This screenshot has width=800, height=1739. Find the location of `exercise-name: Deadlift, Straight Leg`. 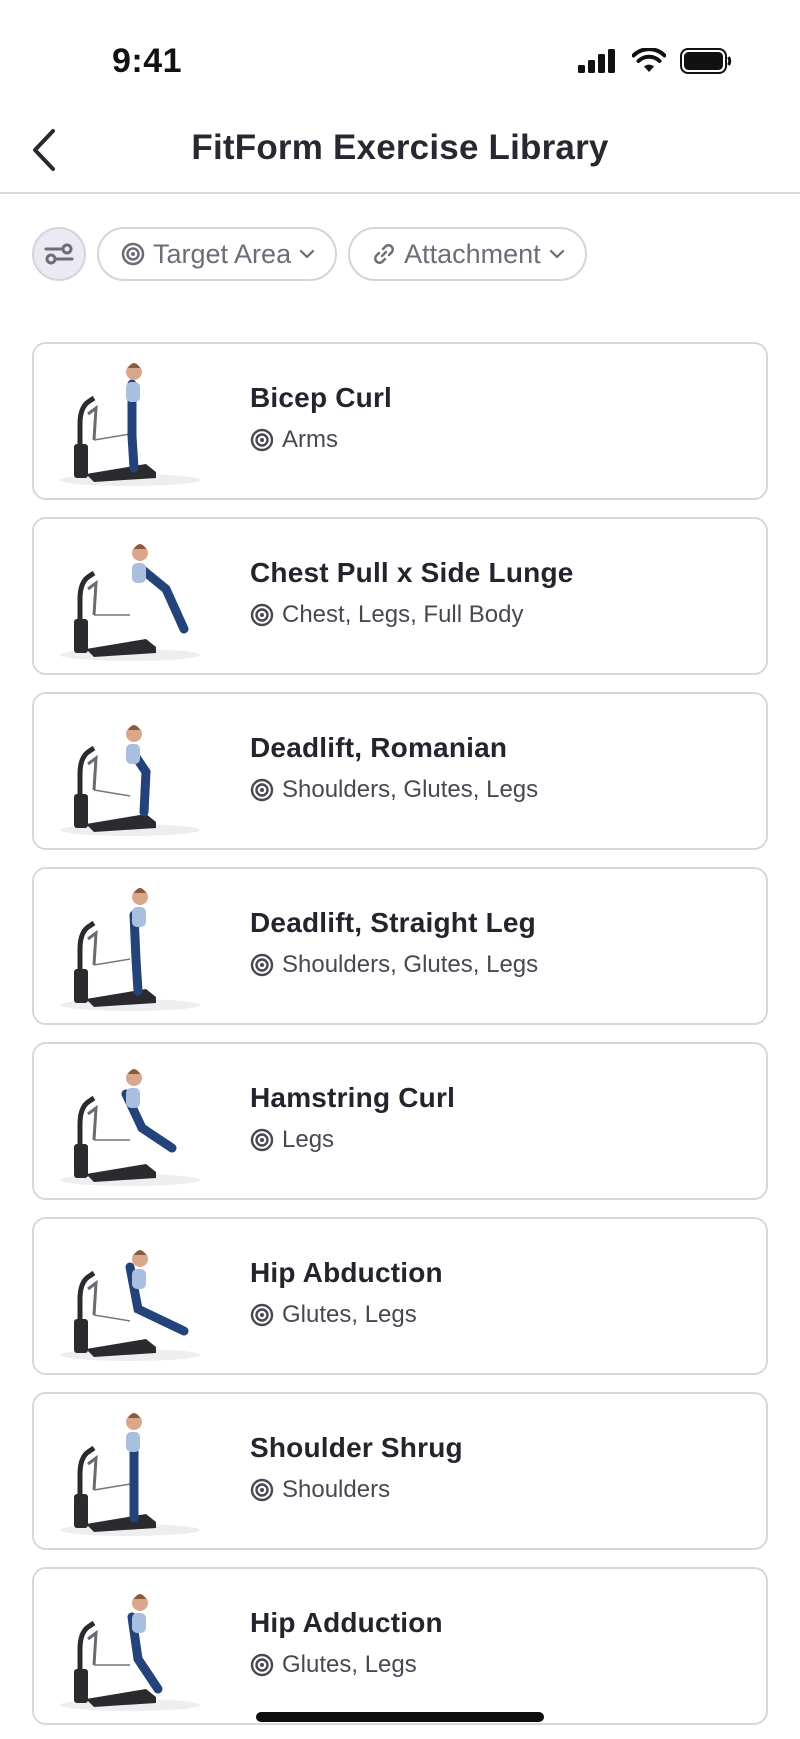

exercise-name: Deadlift, Straight Leg is located at coordinates (393, 922).